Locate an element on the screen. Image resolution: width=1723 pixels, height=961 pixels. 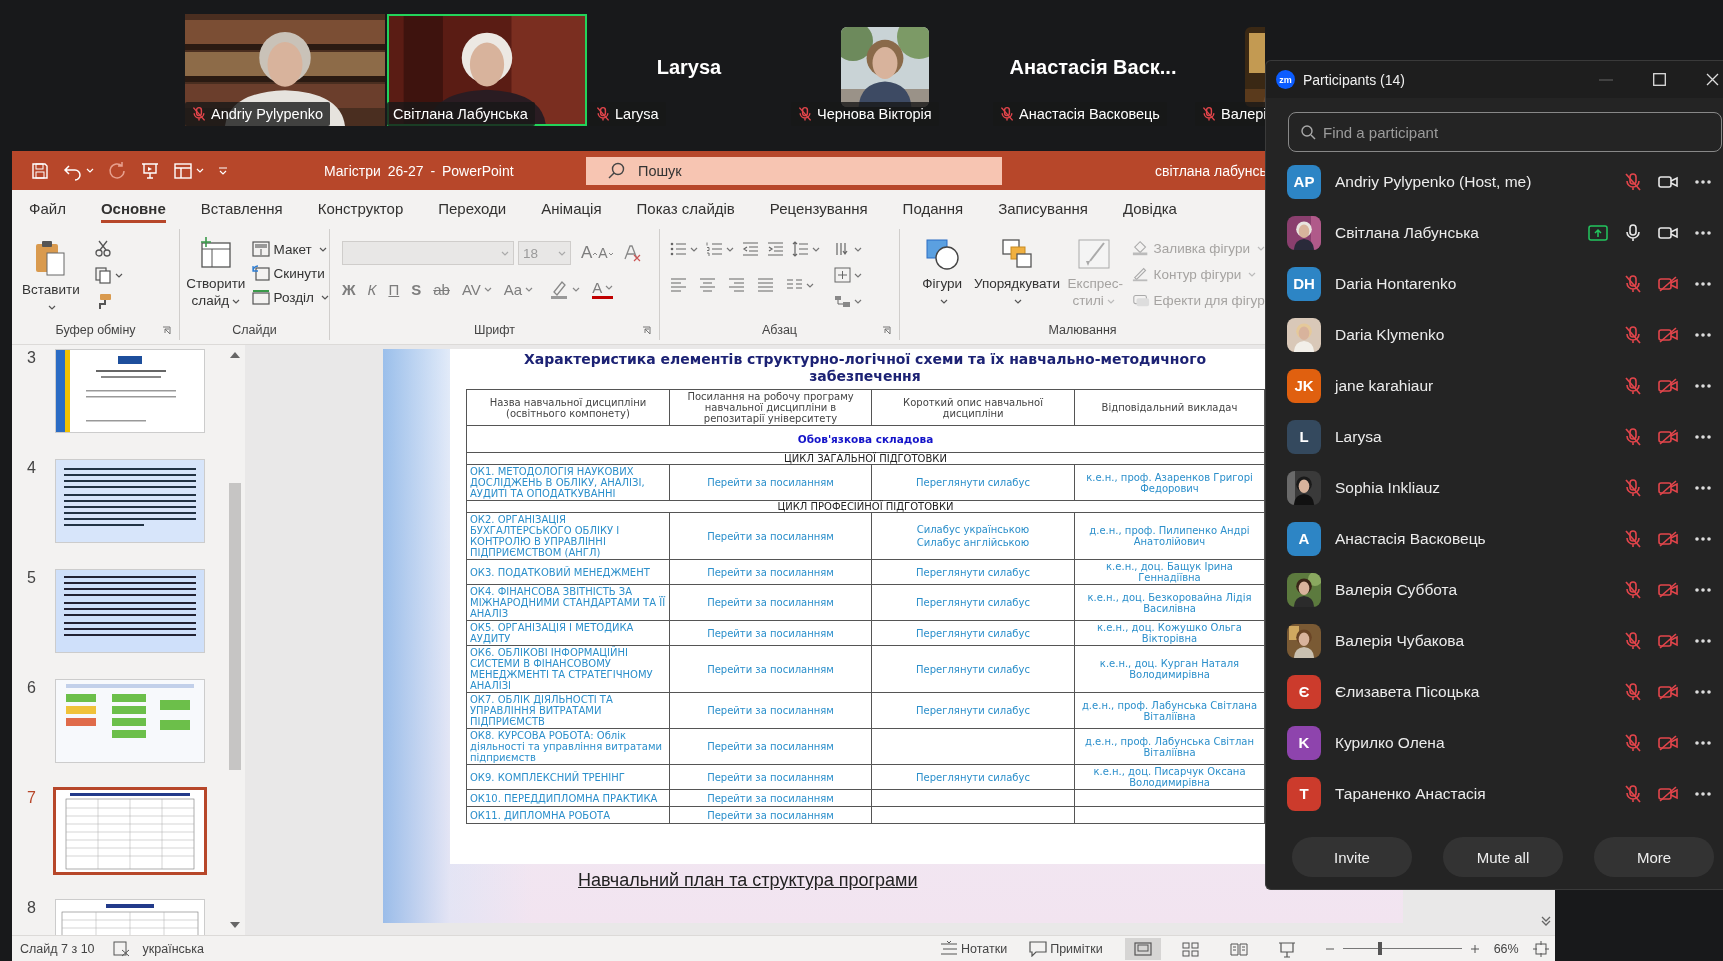
syllabus-link: Силабус англійською is located at coordinates (973, 542).